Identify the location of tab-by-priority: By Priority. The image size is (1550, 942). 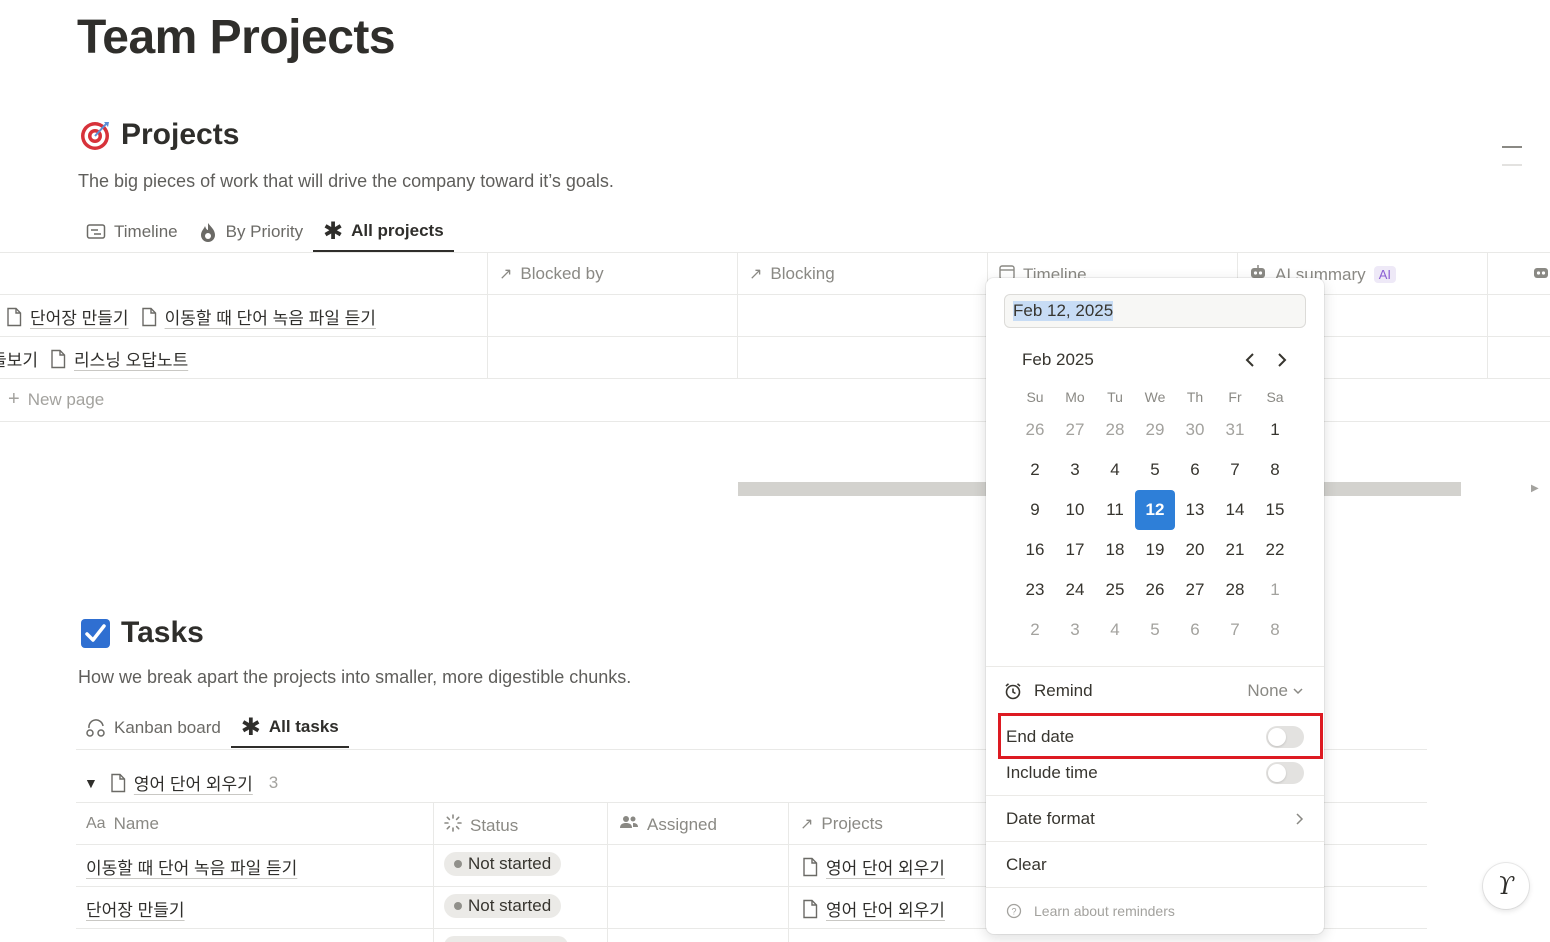
(250, 232).